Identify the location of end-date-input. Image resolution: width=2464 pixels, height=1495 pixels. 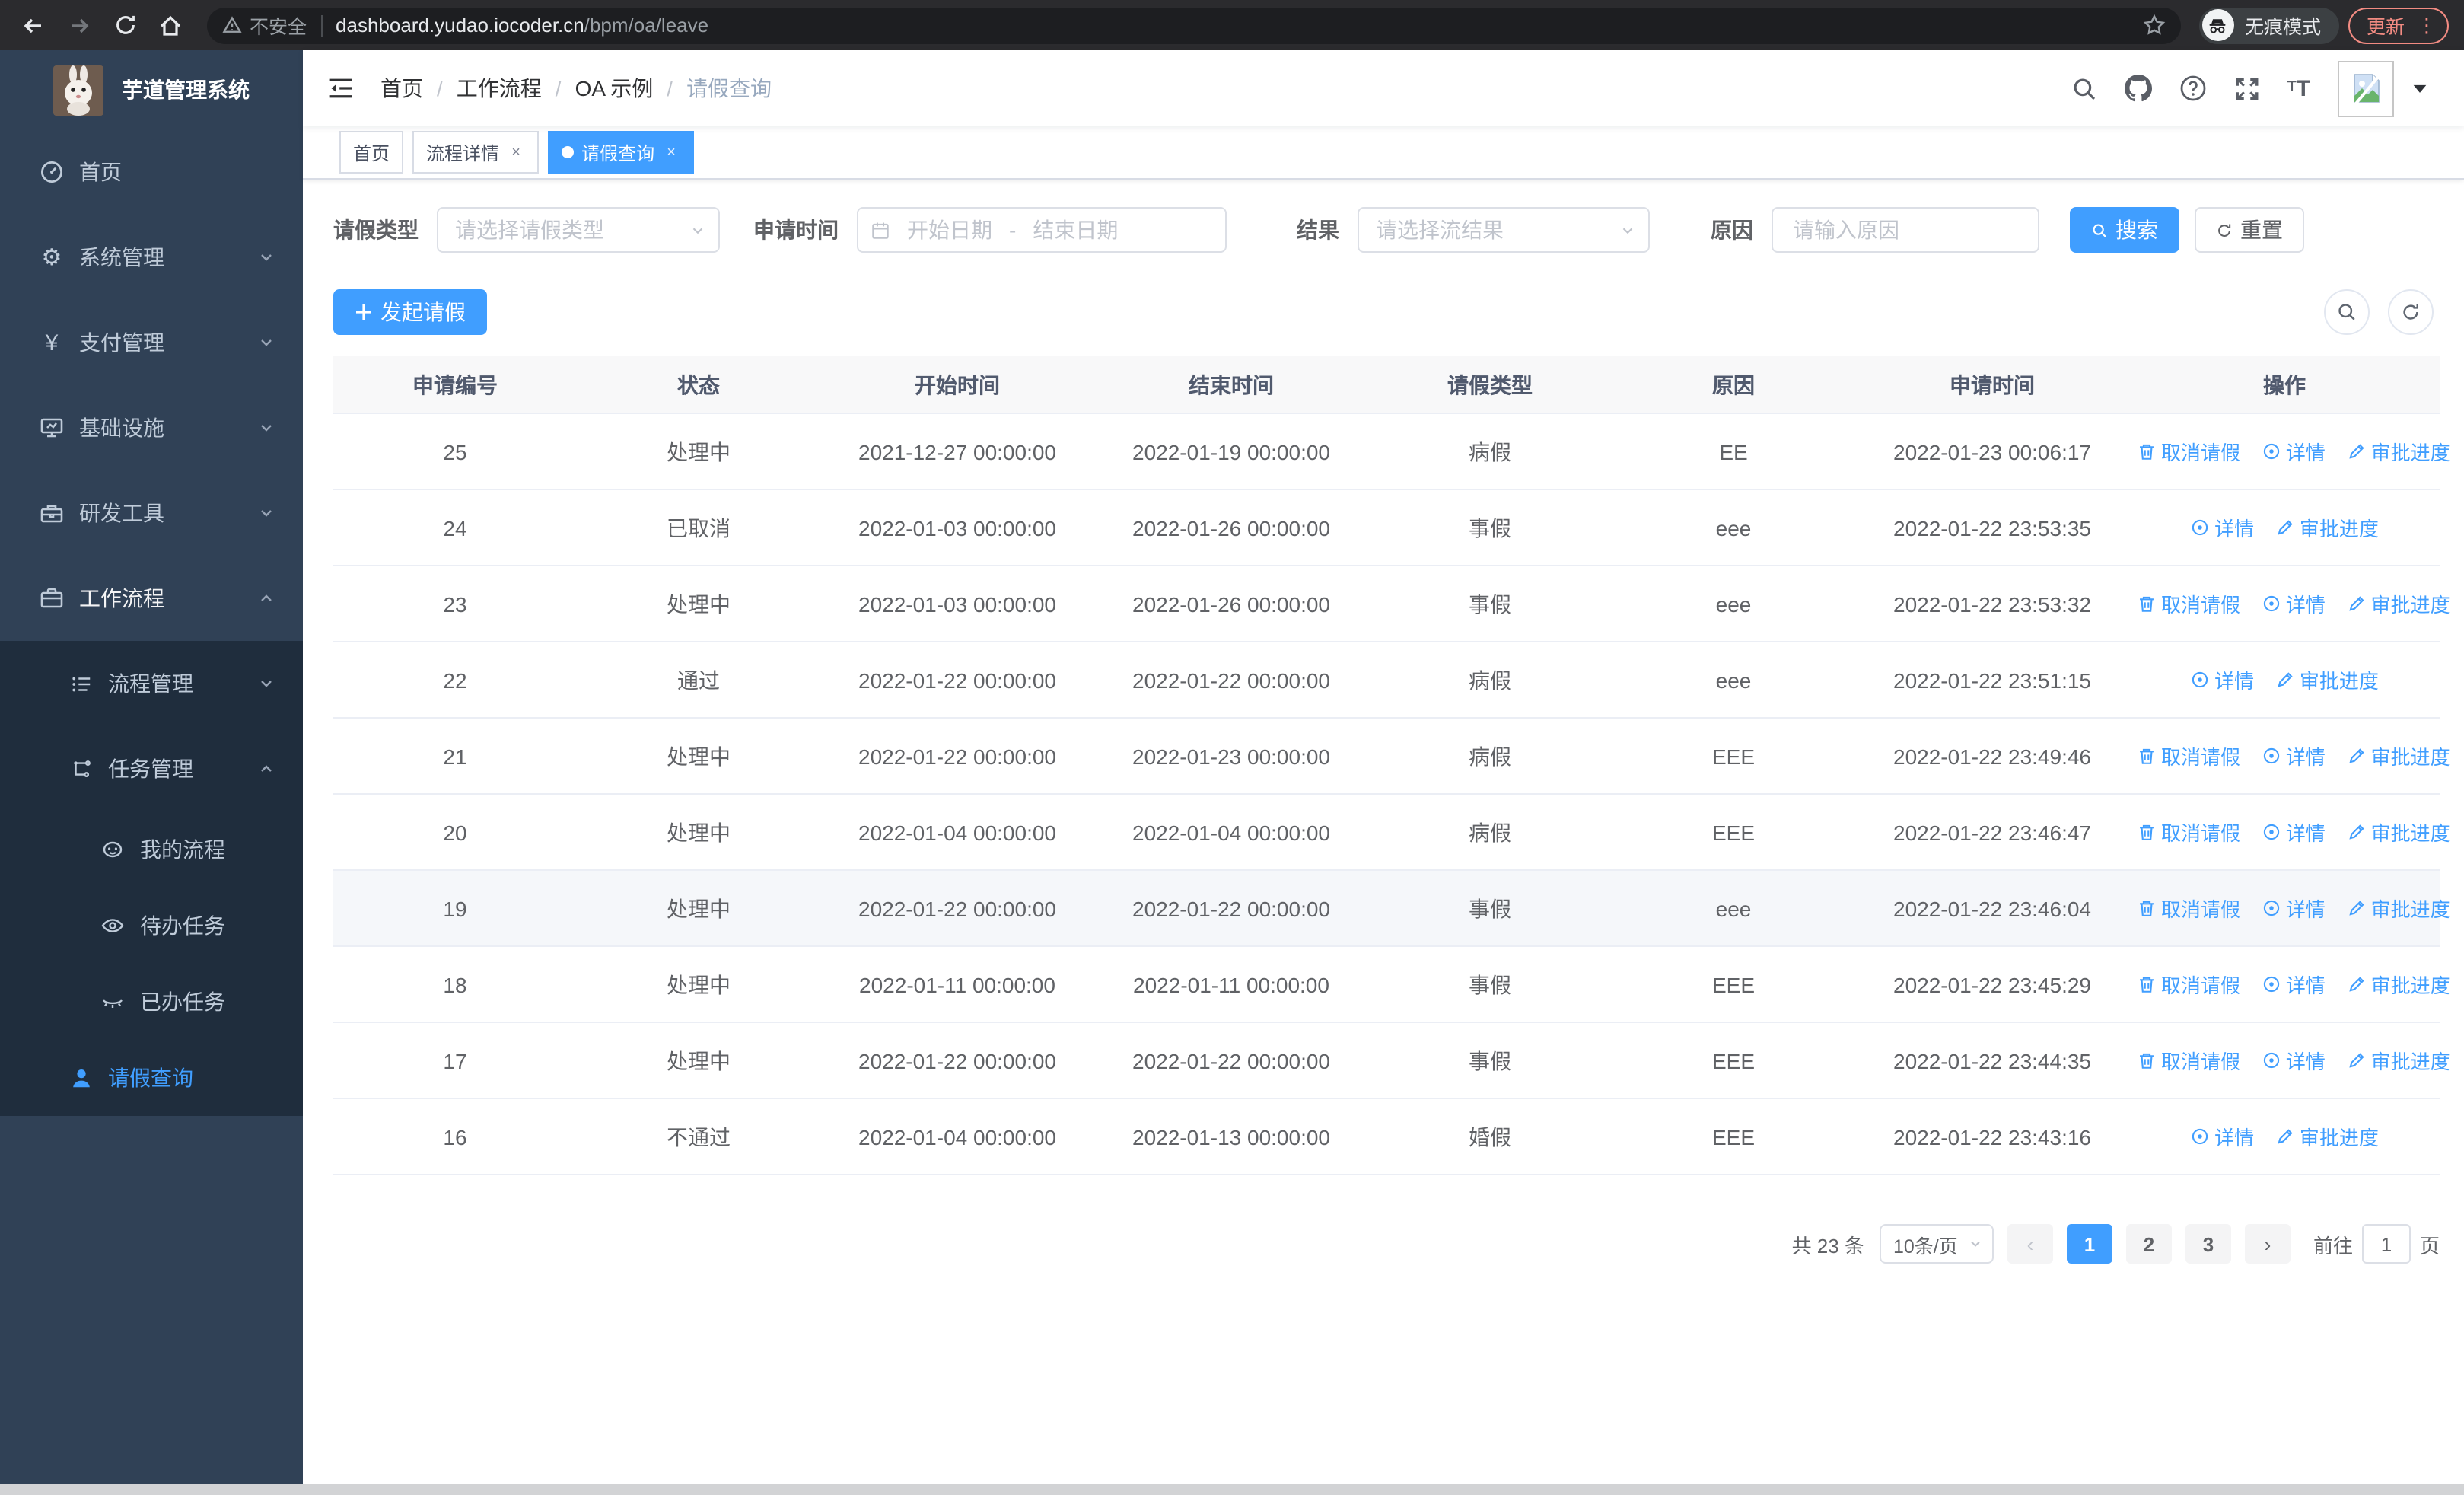
(1075, 230).